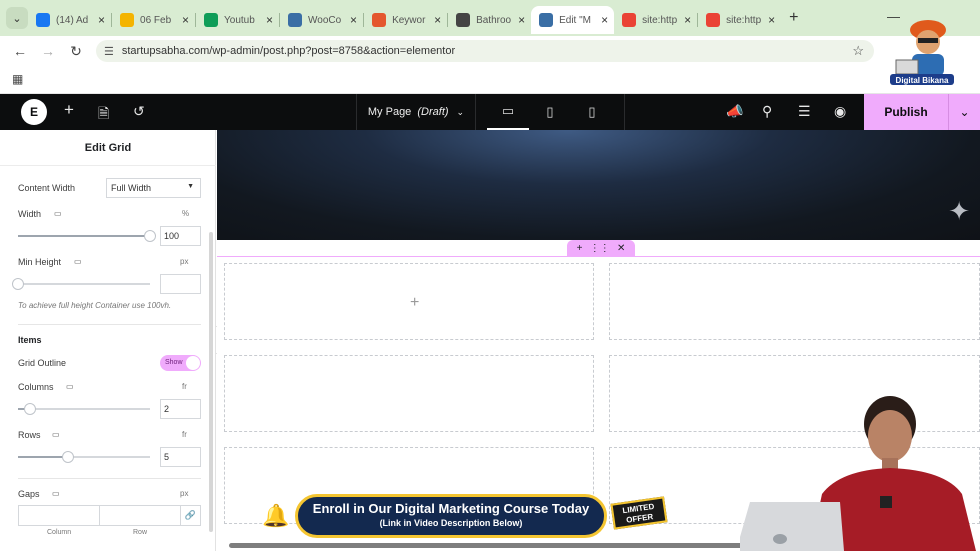  I want to click on mobile-view-icon: ▯, so click(592, 112).